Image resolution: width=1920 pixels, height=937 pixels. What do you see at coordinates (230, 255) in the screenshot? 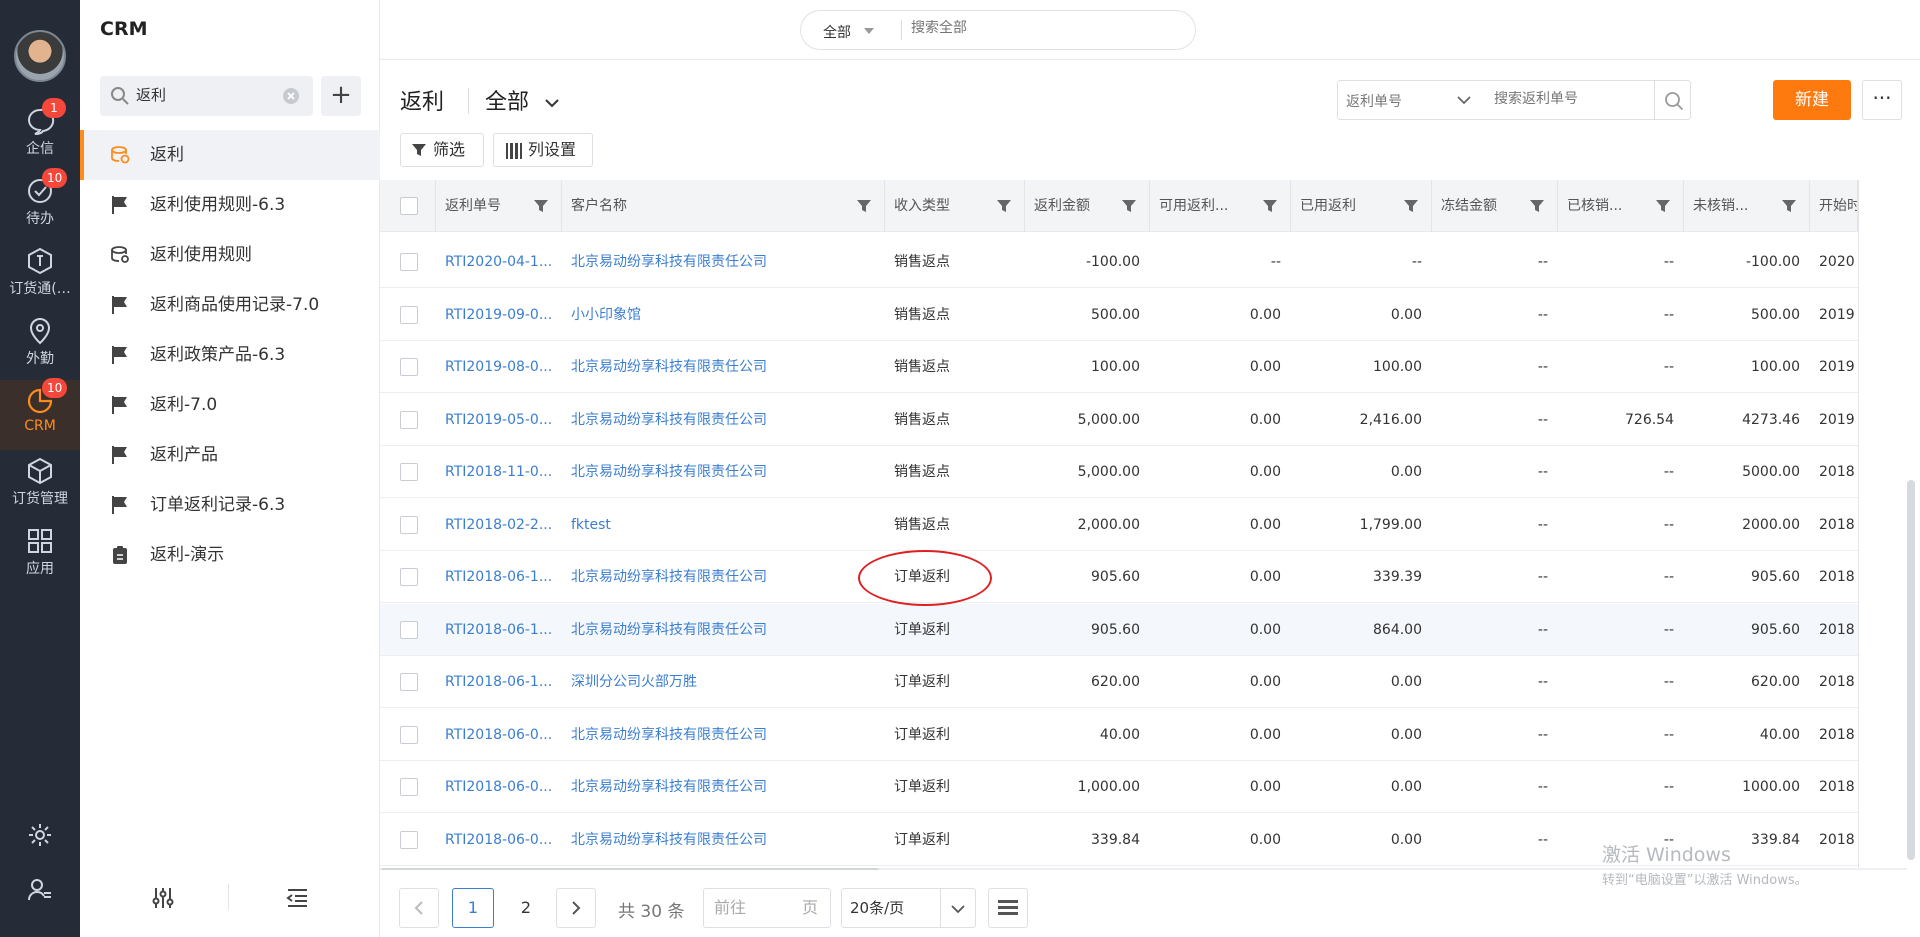
I see `sidebar-item-rebate-rule: 返利使用规则` at bounding box center [230, 255].